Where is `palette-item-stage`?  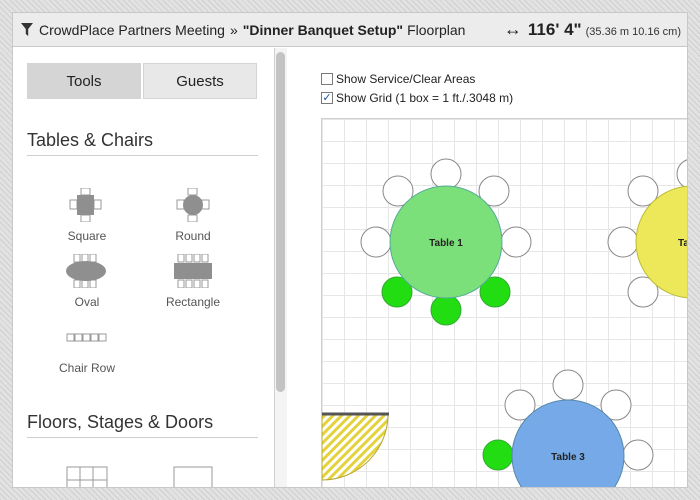
palette-item-stage is located at coordinates (193, 476).